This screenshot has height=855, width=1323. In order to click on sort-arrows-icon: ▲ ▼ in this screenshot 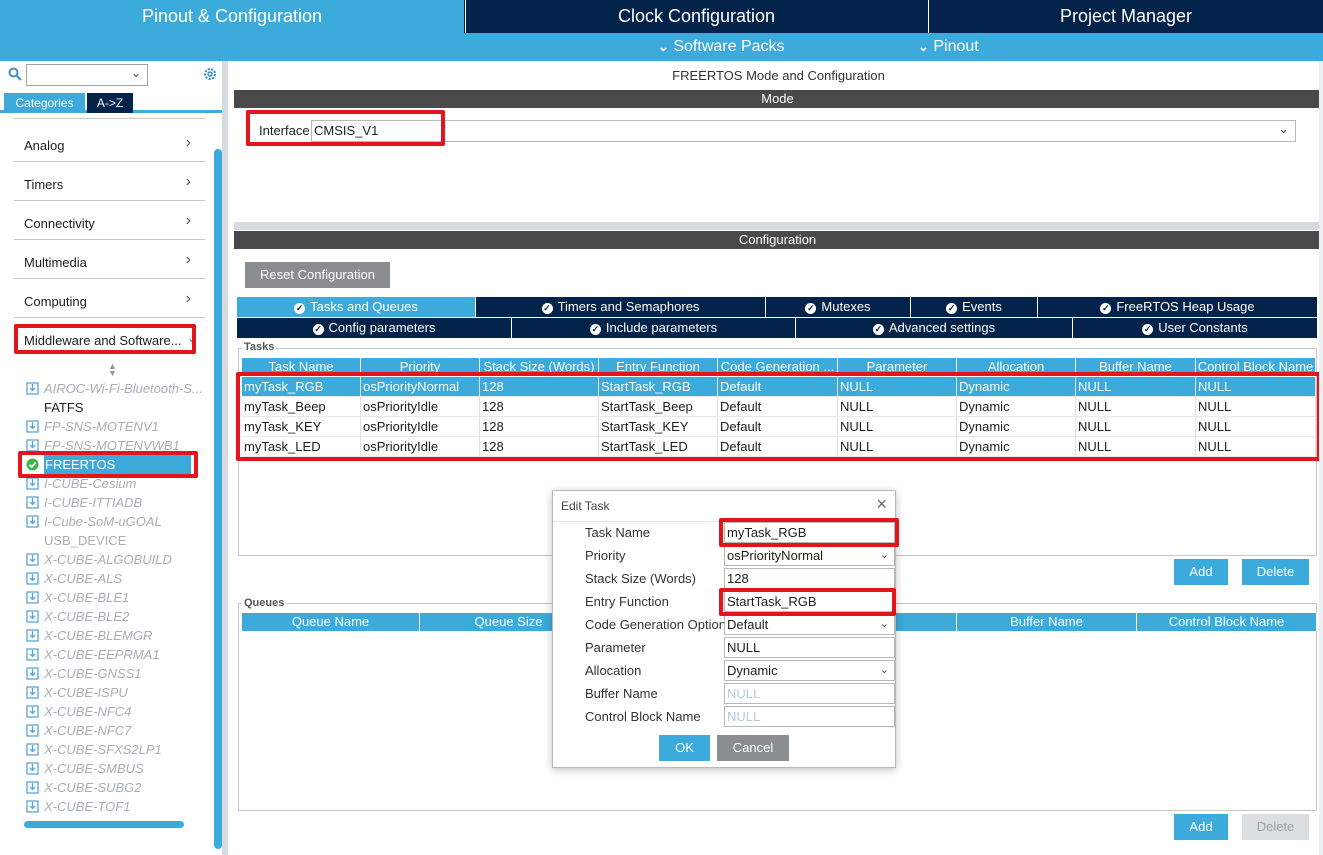, I will do `click(112, 370)`.